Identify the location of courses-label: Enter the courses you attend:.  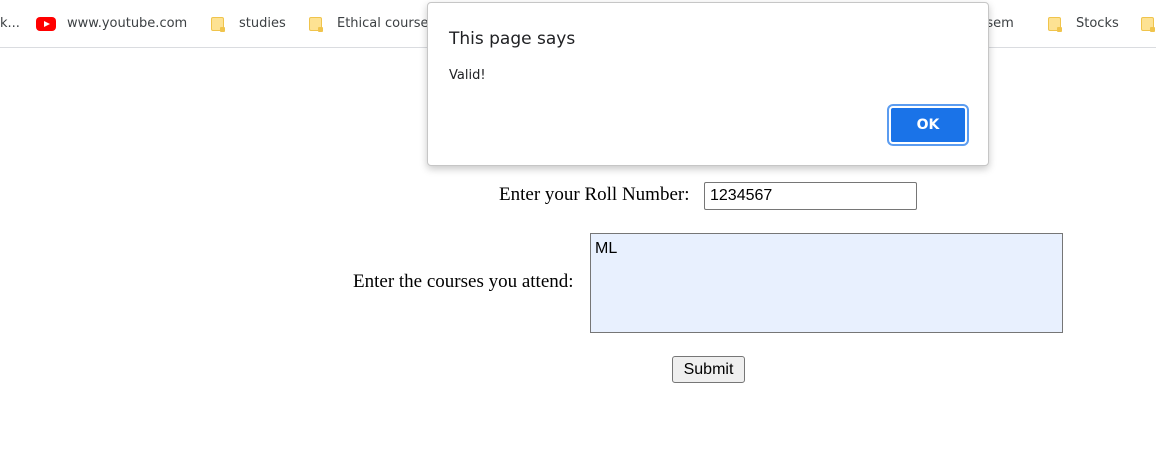
(463, 281).